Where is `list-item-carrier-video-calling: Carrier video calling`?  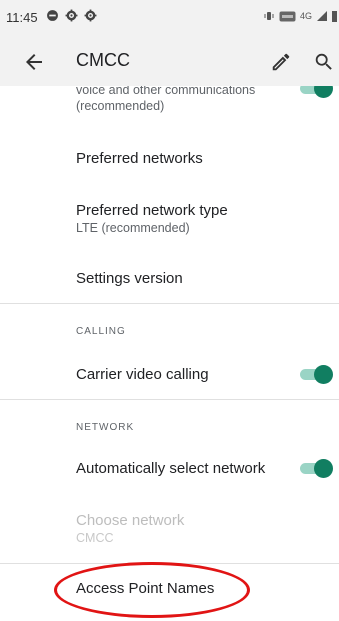
list-item-carrier-video-calling: Carrier video calling is located at coordinates (142, 374).